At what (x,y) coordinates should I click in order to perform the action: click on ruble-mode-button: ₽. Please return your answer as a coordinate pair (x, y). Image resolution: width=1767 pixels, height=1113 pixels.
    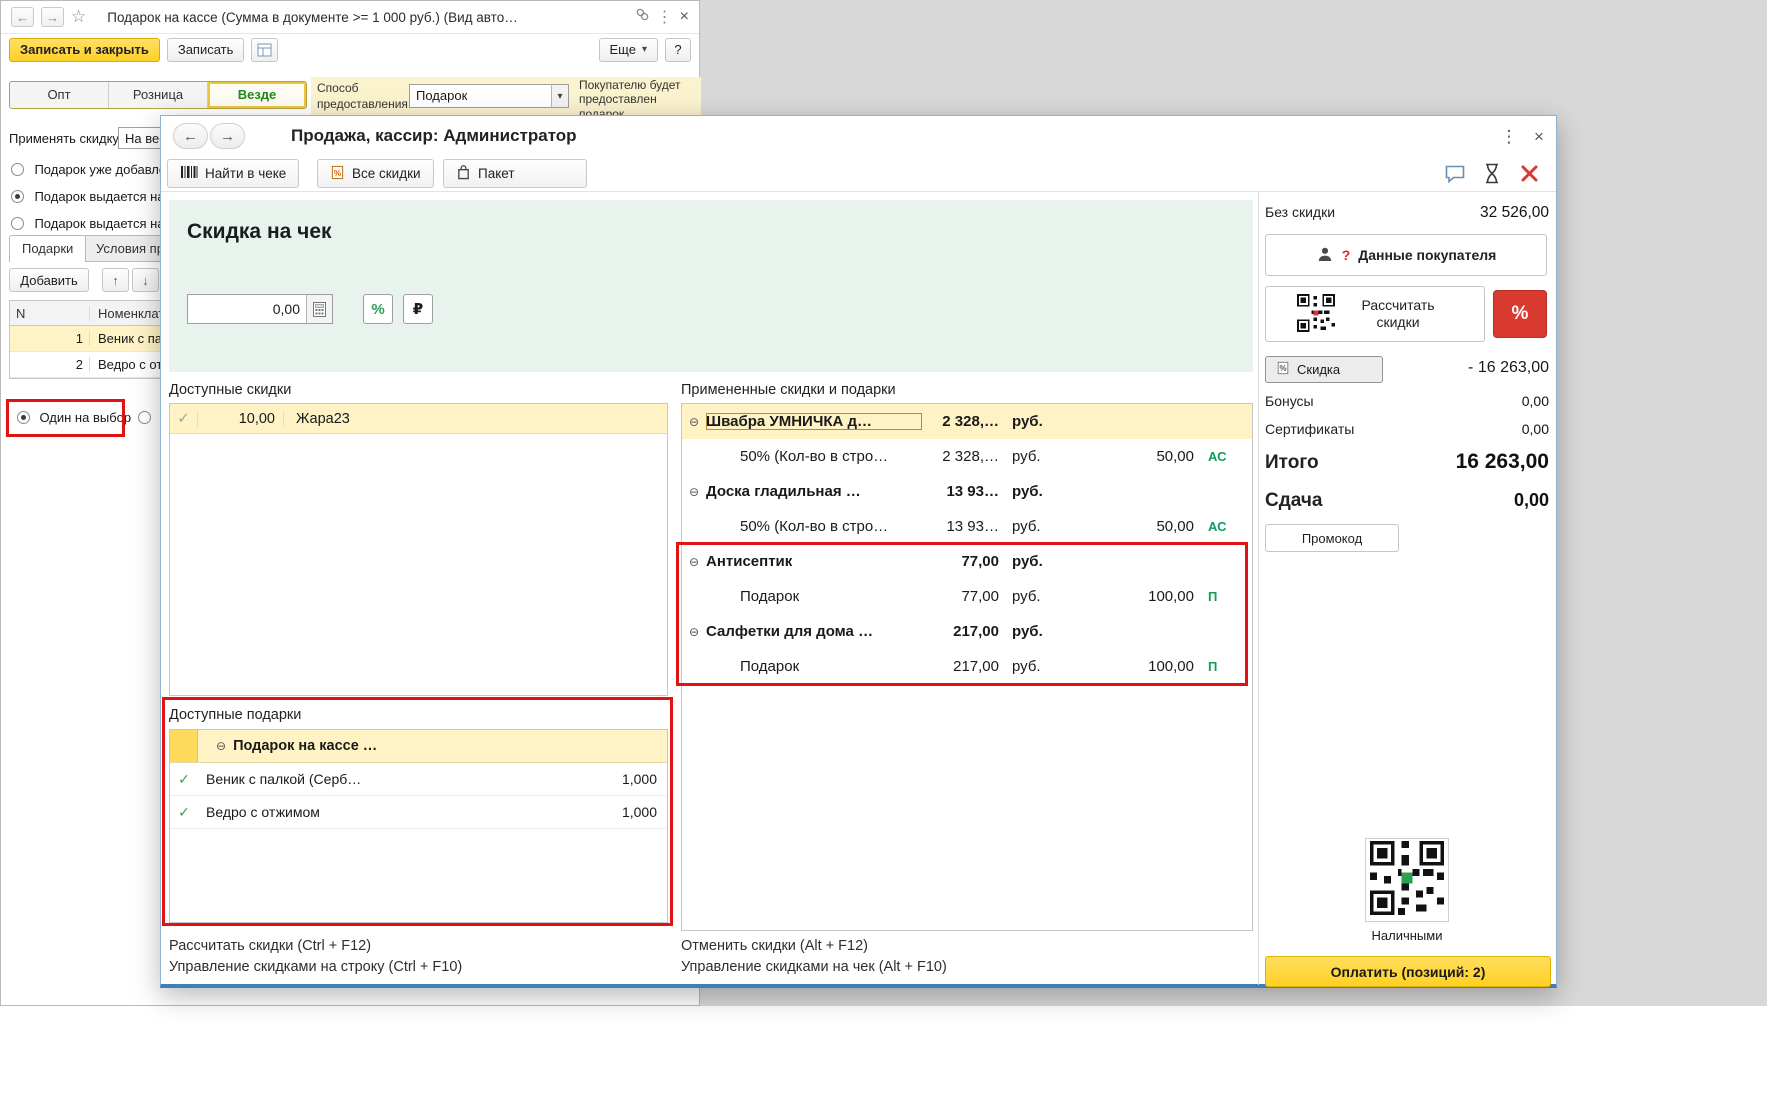
    Looking at the image, I should click on (418, 309).